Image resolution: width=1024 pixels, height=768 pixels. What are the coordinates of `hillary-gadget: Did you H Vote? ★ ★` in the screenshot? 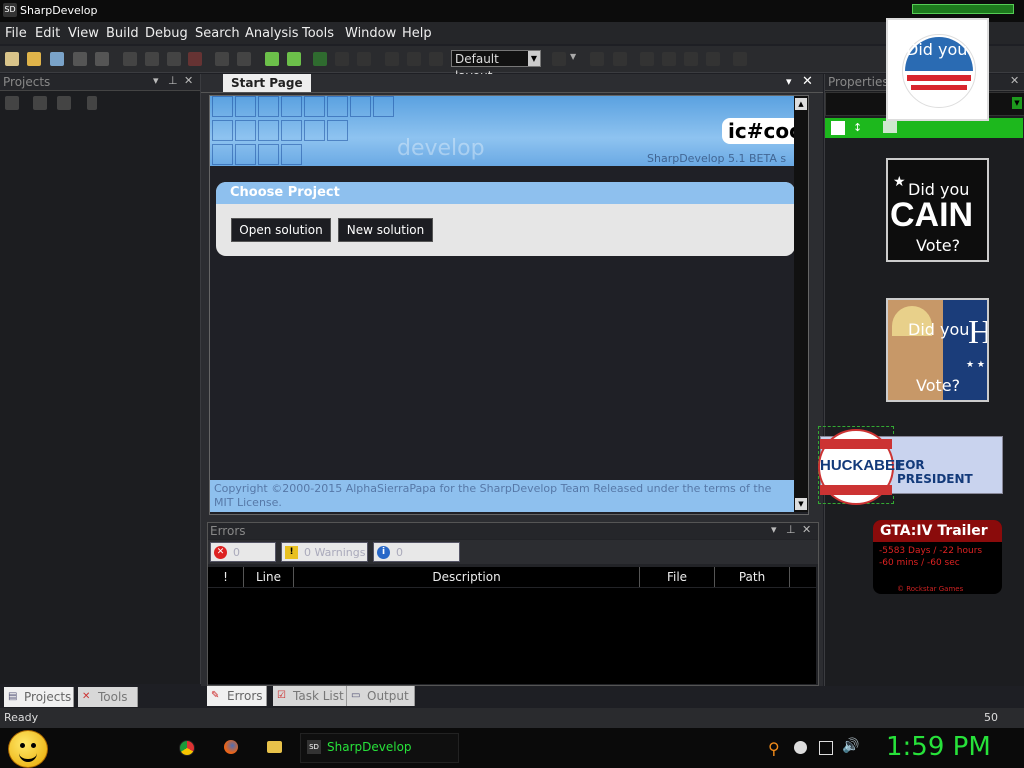 It's located at (937, 350).